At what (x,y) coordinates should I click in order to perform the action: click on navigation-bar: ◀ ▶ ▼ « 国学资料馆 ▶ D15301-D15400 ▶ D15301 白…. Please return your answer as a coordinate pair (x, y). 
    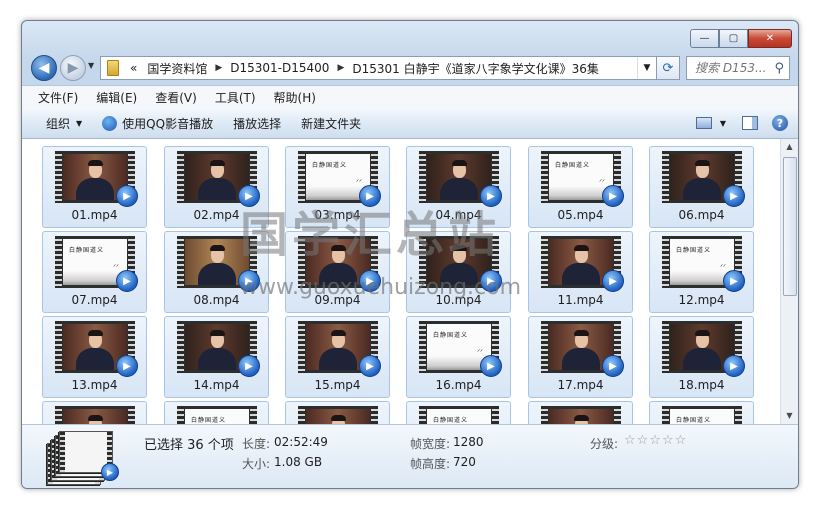
    Looking at the image, I should click on (410, 68).